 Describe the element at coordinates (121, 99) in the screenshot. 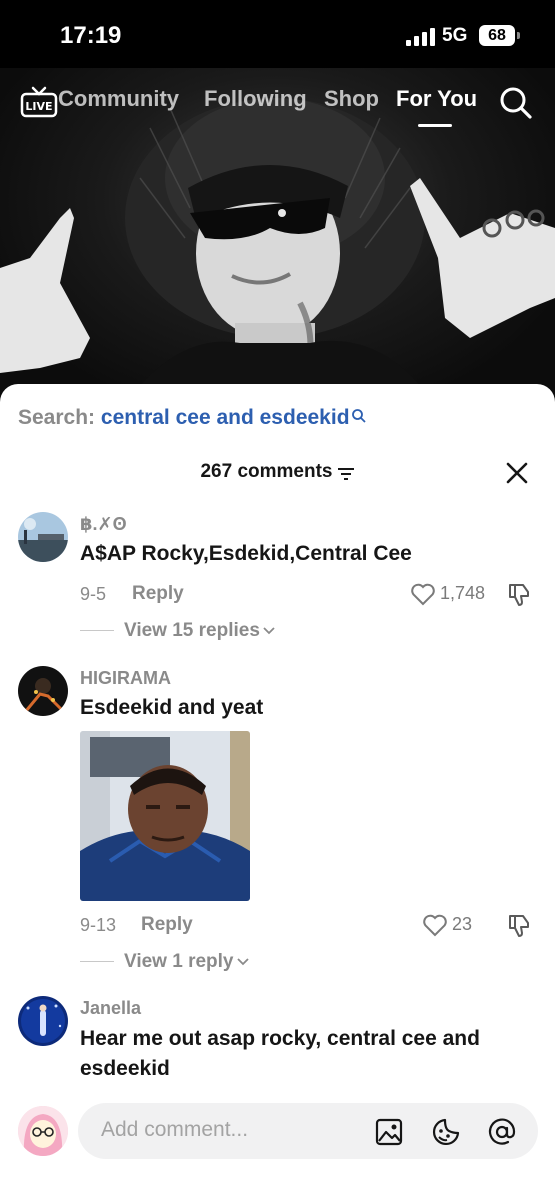

I see `tab-community: Community` at that location.